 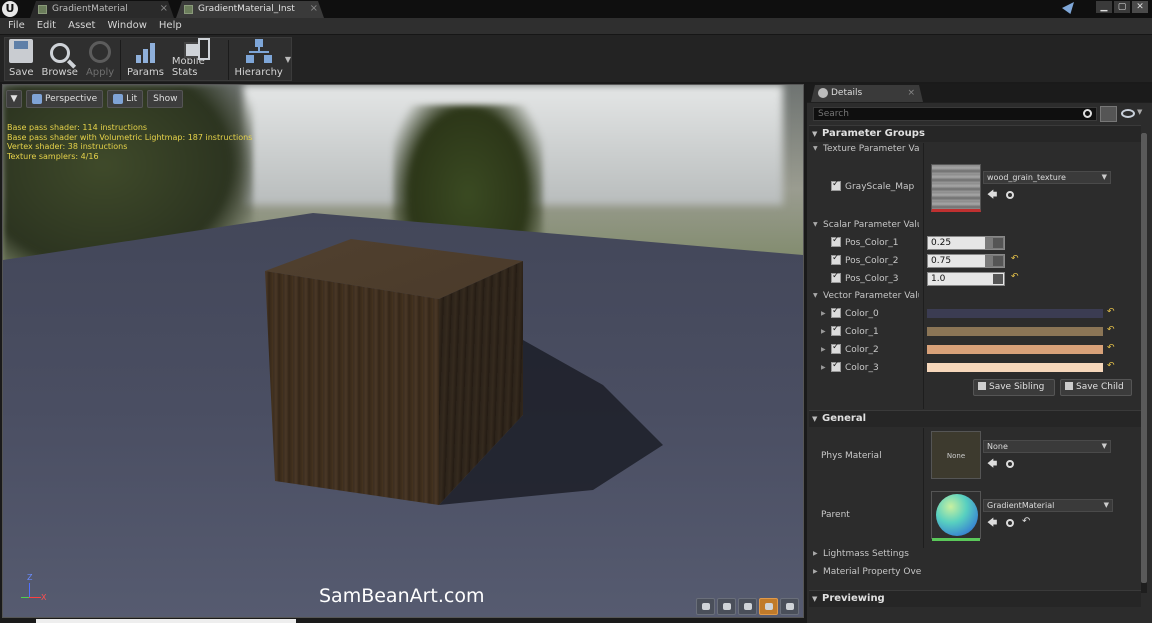 I want to click on cube-shape-button, so click(x=768, y=606).